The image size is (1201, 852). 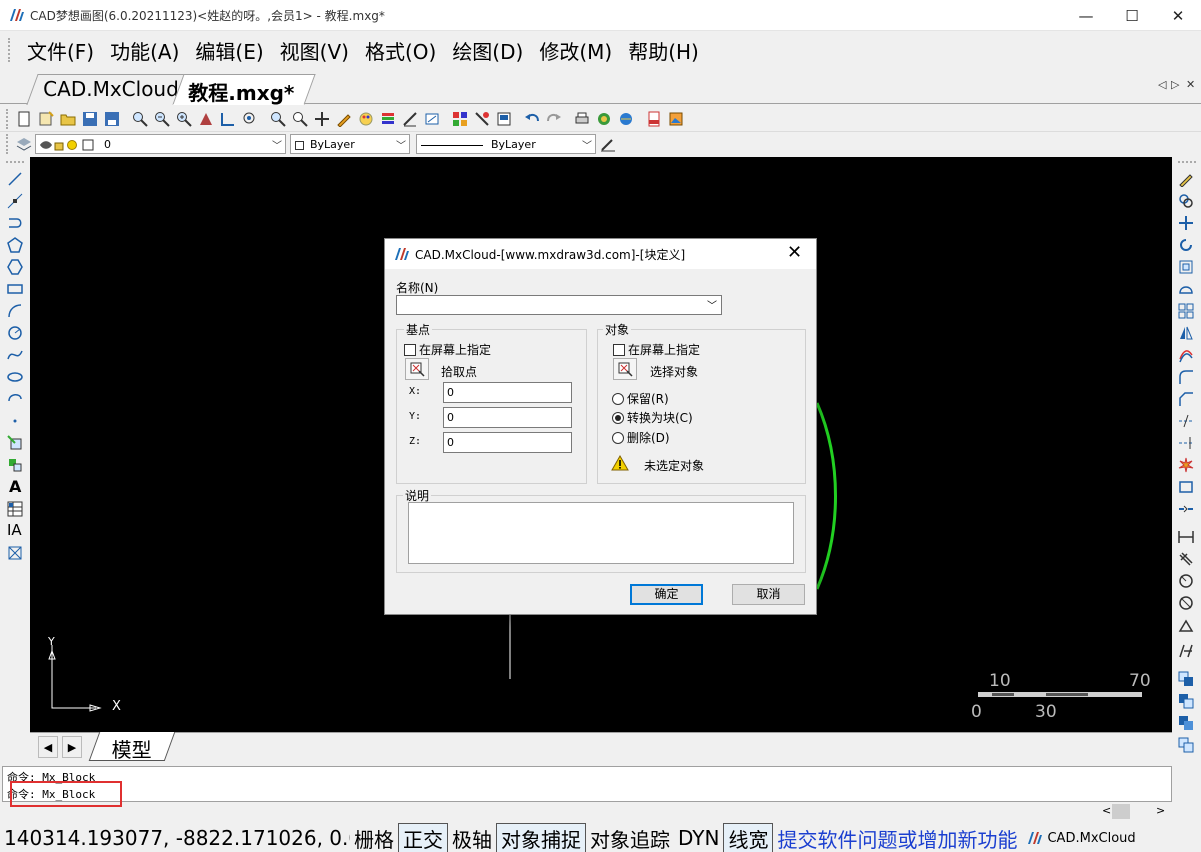 What do you see at coordinates (1186, 487) in the screenshot?
I see `break-tool-icon` at bounding box center [1186, 487].